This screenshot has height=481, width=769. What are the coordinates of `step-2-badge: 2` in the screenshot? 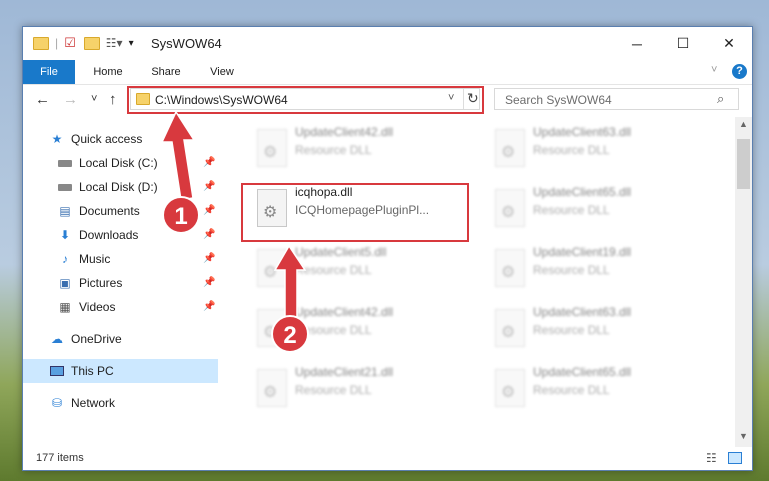 It's located at (290, 334).